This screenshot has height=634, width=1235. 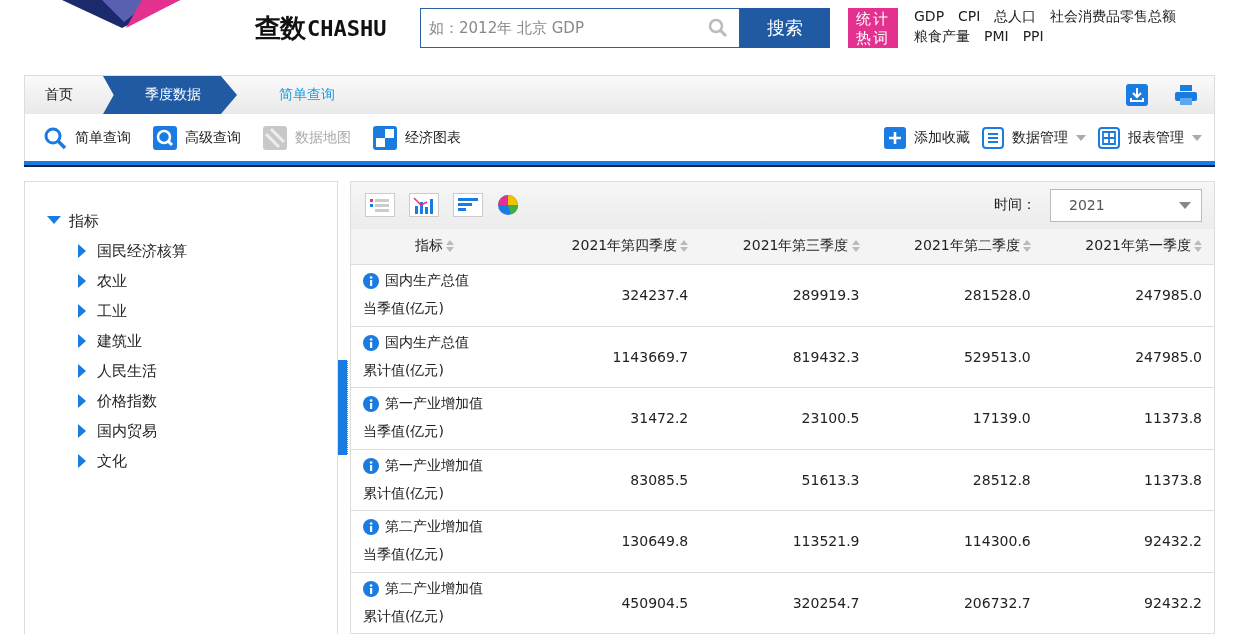 What do you see at coordinates (343, 407) in the screenshot?
I see `splitter-handle` at bounding box center [343, 407].